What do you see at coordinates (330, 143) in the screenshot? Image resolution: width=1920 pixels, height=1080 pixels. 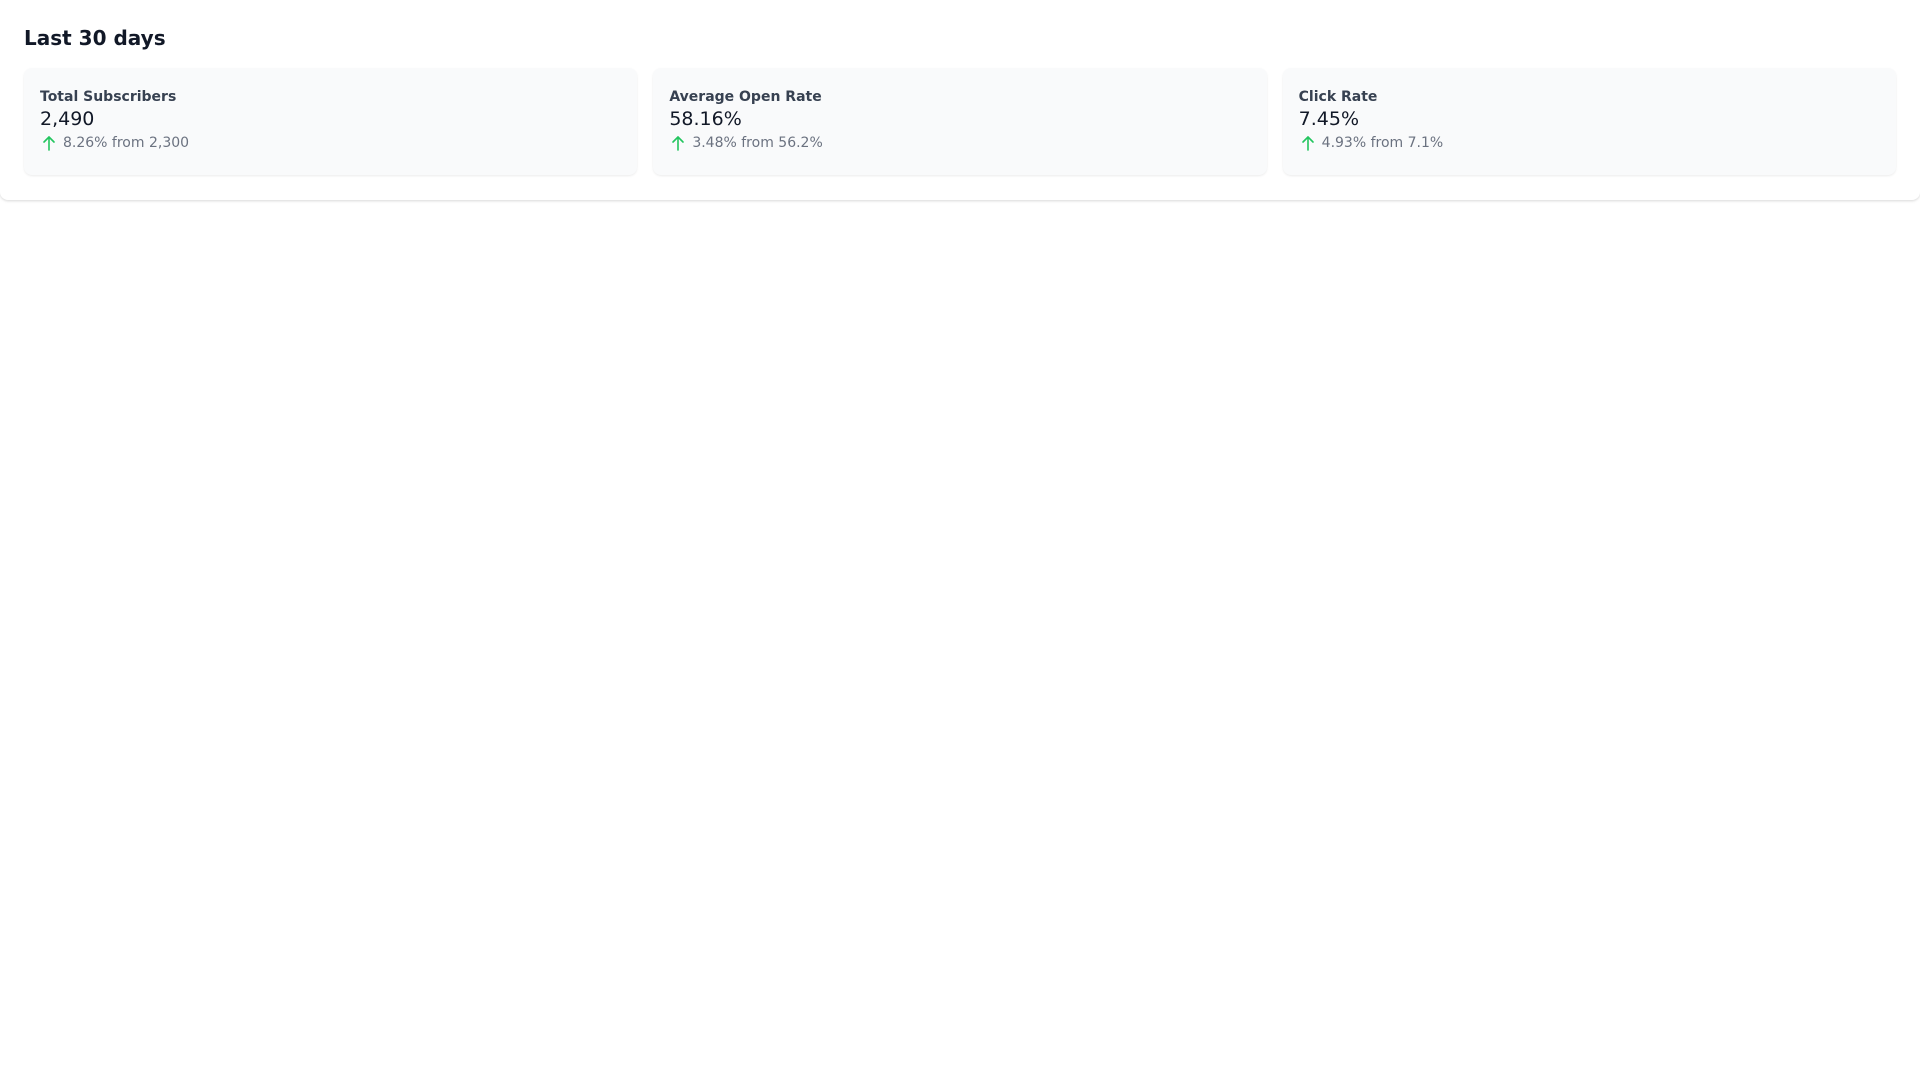 I see `stat-change: 8.26% from 2,300` at bounding box center [330, 143].